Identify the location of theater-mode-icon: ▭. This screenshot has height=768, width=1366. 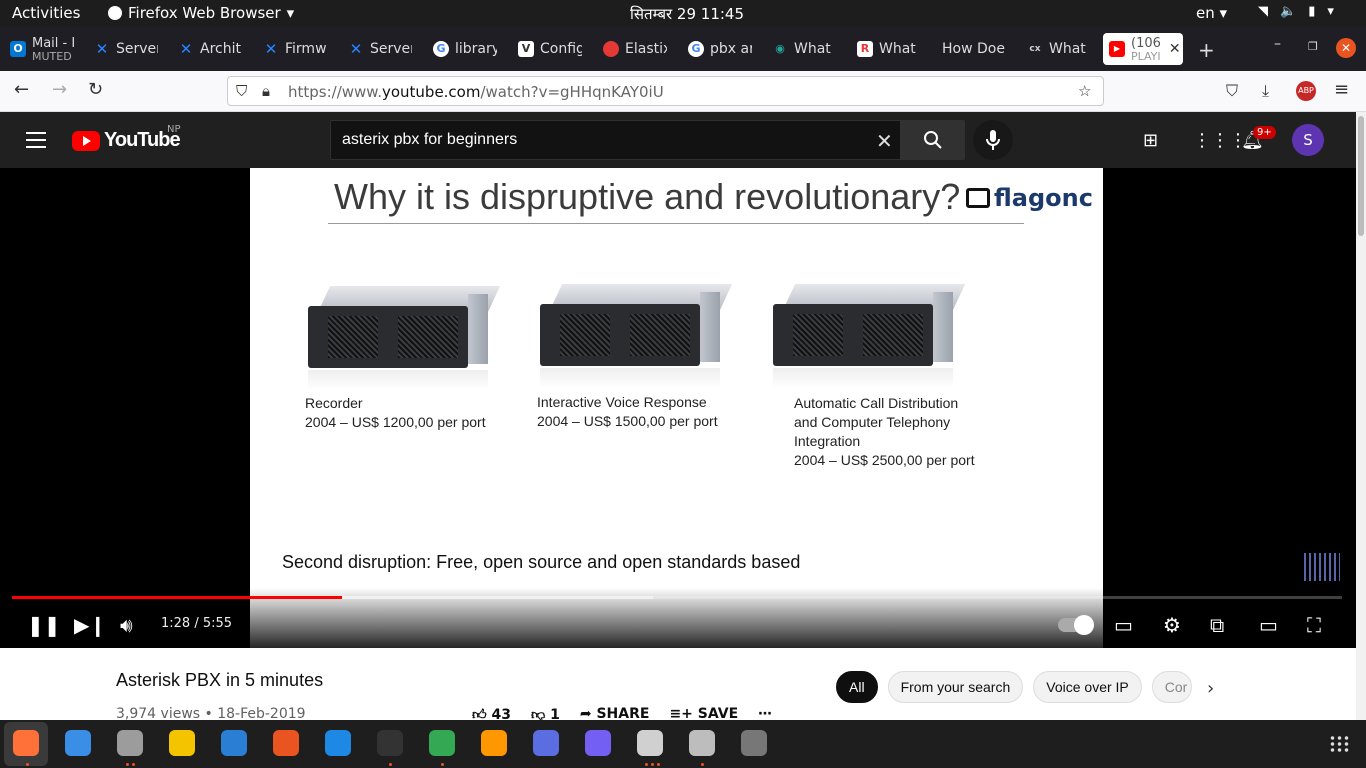
(1268, 625).